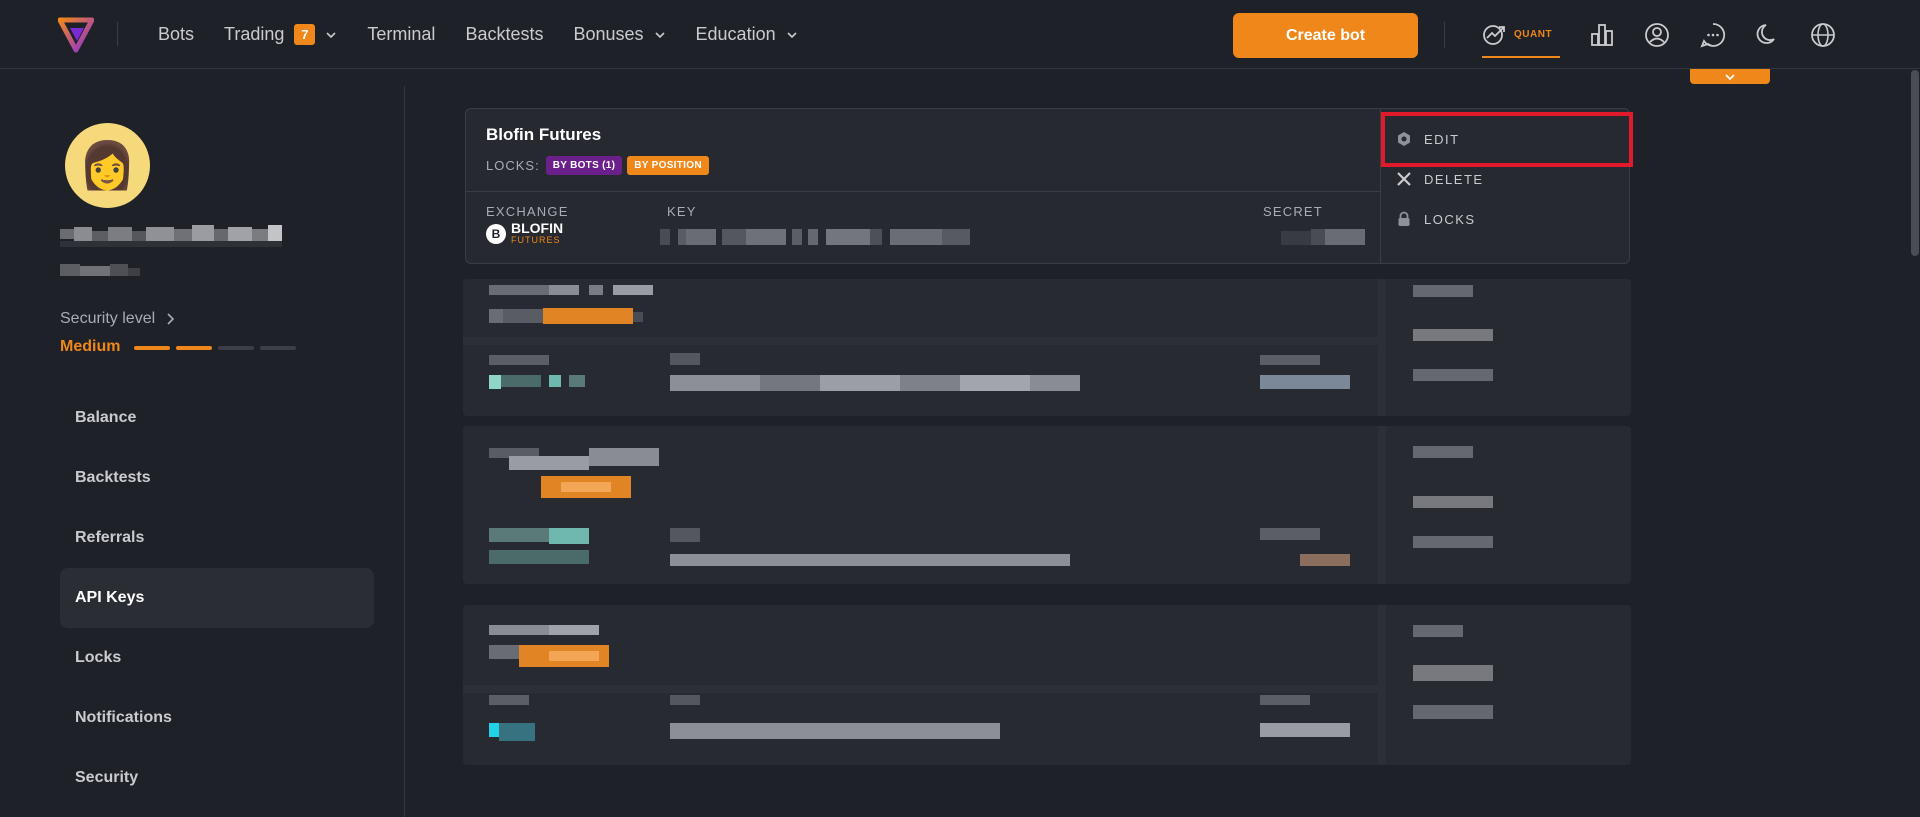  What do you see at coordinates (1380, 186) in the screenshot?
I see `card-vertical-divider` at bounding box center [1380, 186].